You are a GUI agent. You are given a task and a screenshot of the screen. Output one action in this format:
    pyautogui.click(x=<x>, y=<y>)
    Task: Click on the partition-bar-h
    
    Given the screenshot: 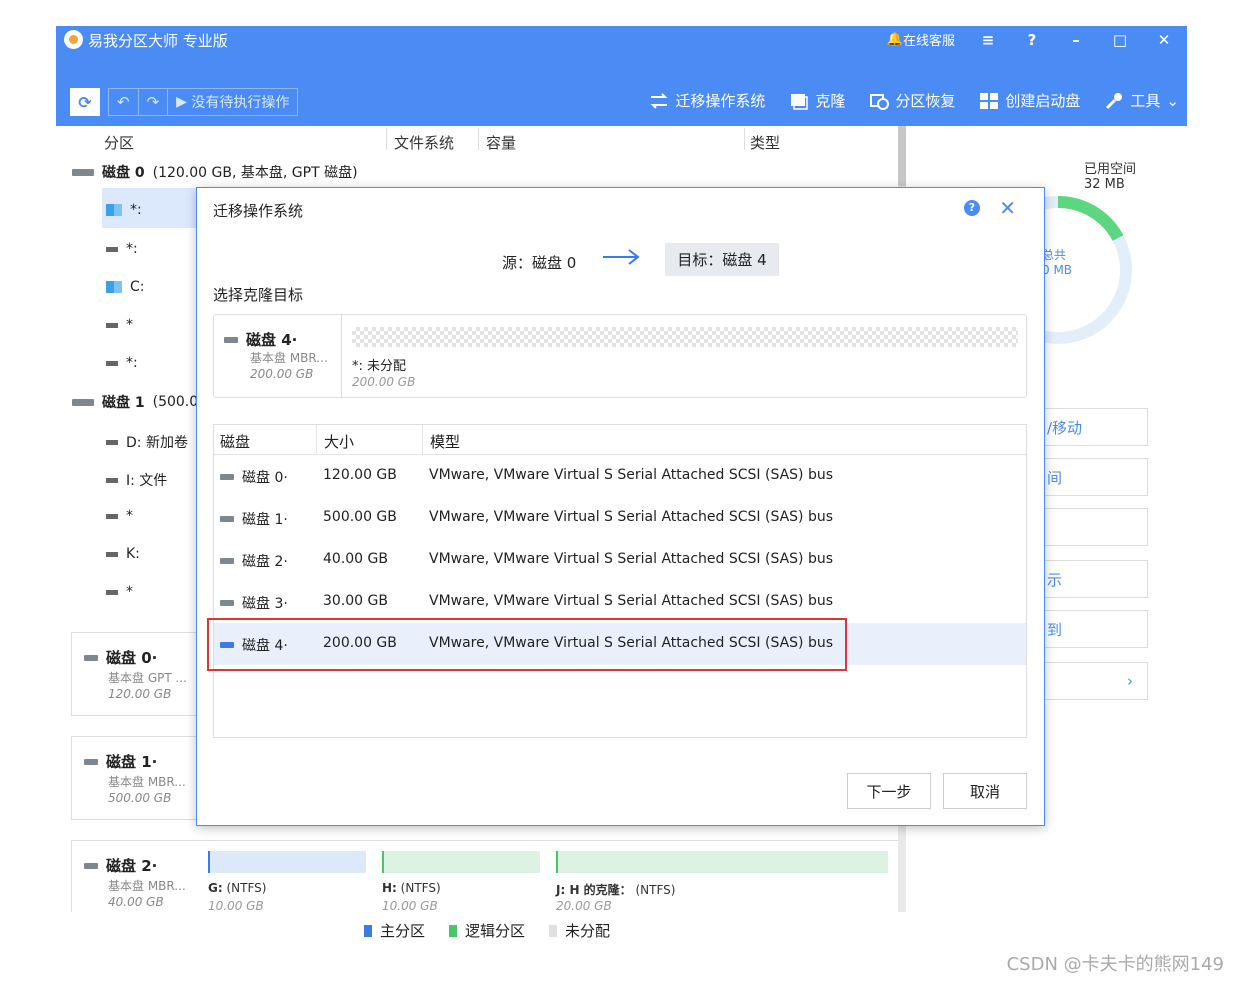 What is the action you would take?
    pyautogui.click(x=461, y=862)
    